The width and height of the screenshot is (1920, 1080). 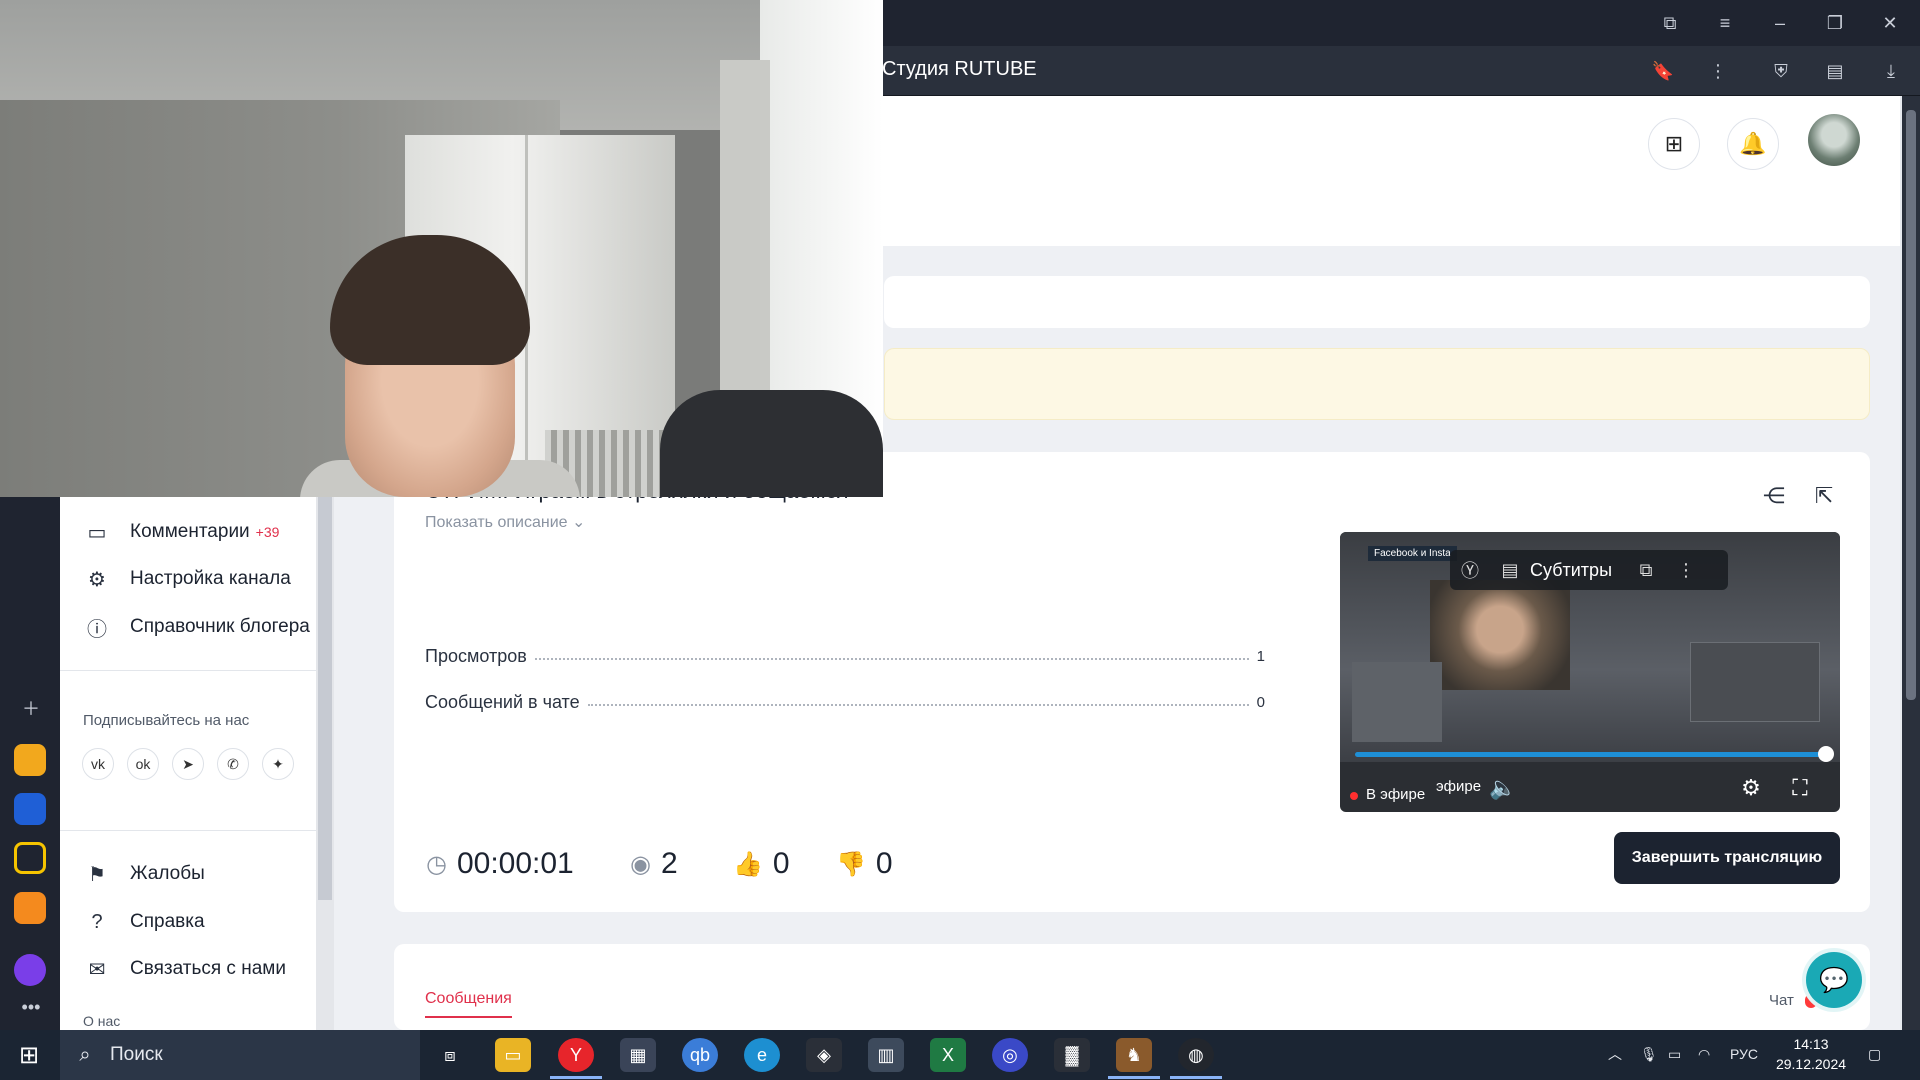 What do you see at coordinates (1800, 788) in the screenshot?
I see `fullscreen-icon: ⛶` at bounding box center [1800, 788].